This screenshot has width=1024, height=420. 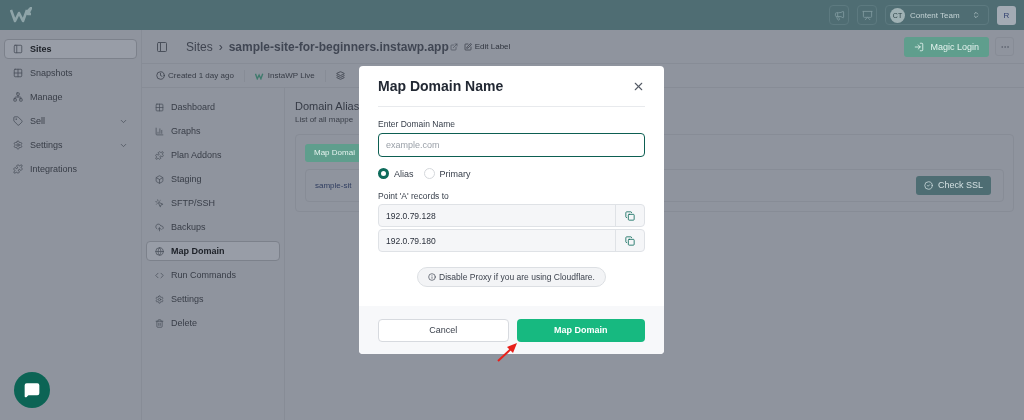 I want to click on breadcrumb-link: Sites, so click(x=199, y=46).